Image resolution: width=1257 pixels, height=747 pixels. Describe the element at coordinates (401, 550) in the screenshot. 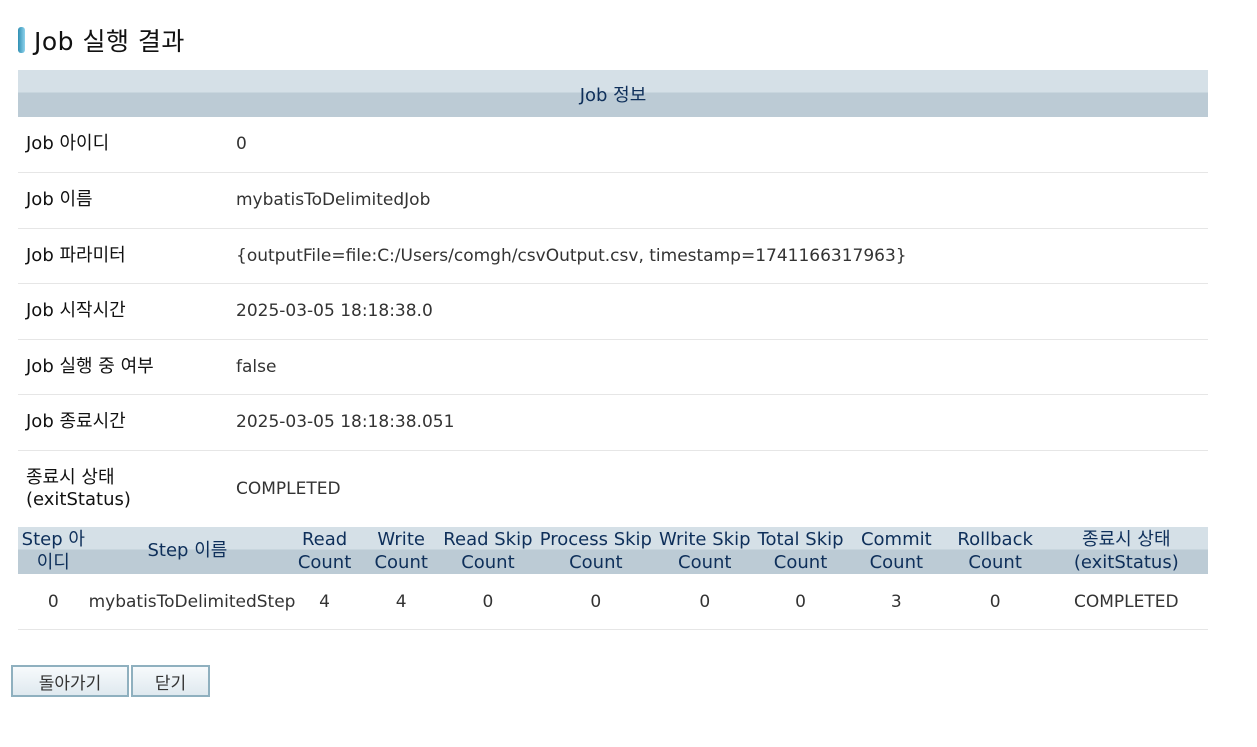

I see `col-write-count: Write Count` at that location.